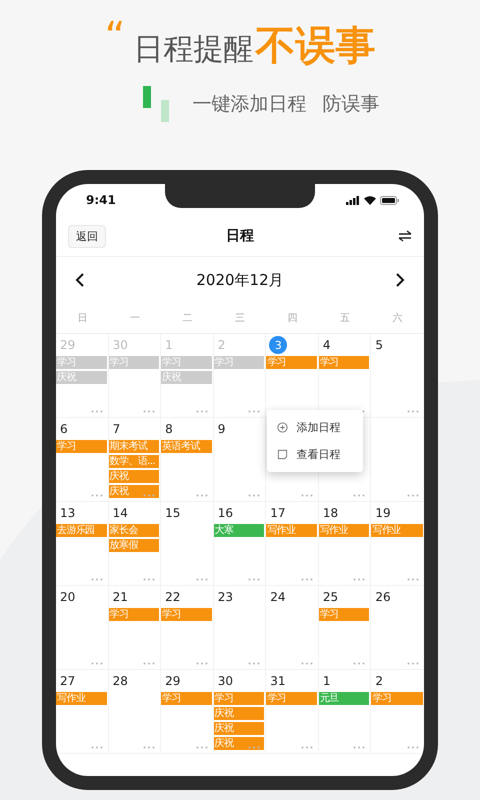  I want to click on subtitle: 一键添加日程, so click(249, 104).